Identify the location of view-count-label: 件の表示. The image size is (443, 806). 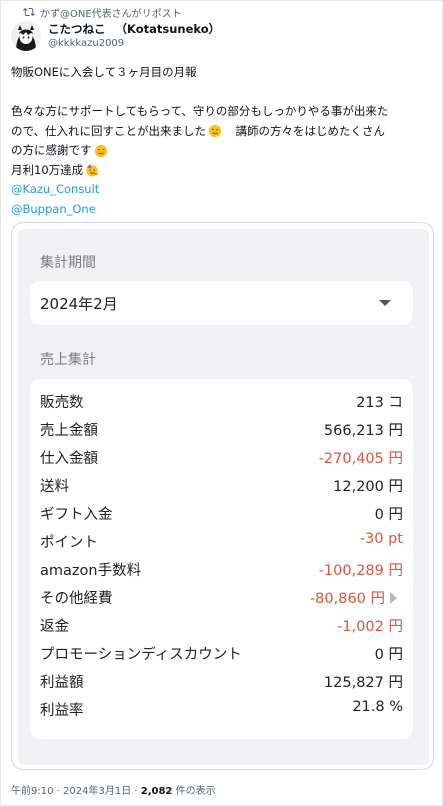
(194, 791).